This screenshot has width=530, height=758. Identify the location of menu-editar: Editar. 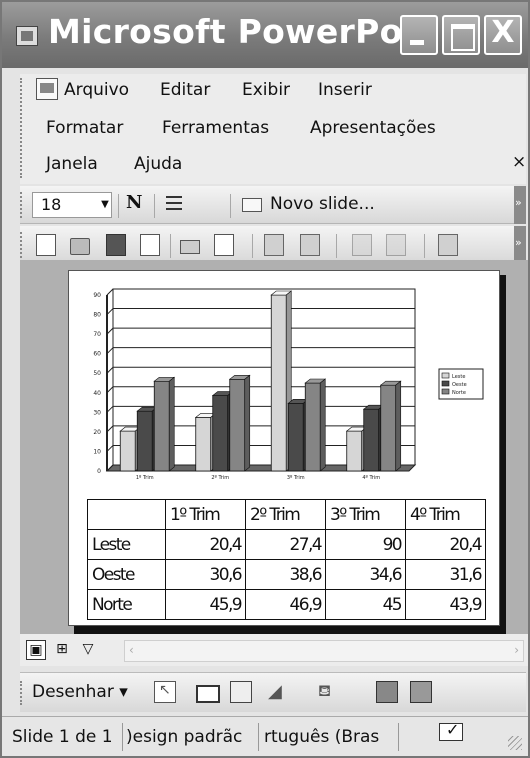
(185, 90).